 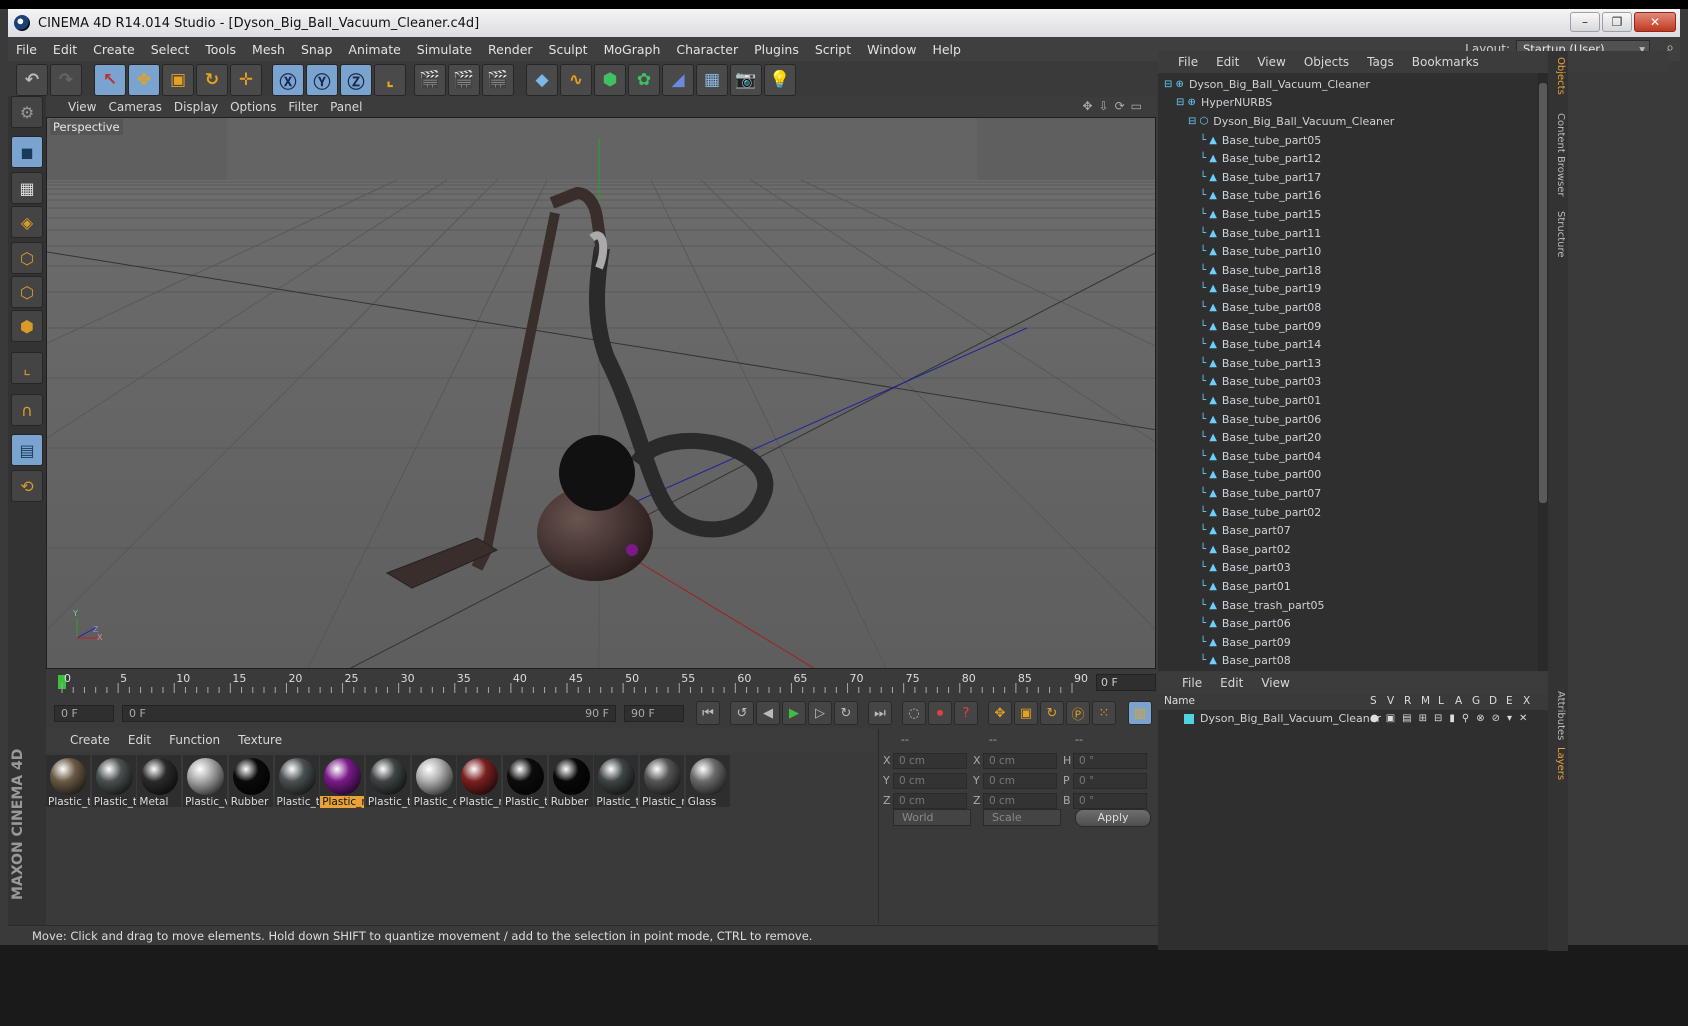 I want to click on previous-key-icon: ↺, so click(x=742, y=713).